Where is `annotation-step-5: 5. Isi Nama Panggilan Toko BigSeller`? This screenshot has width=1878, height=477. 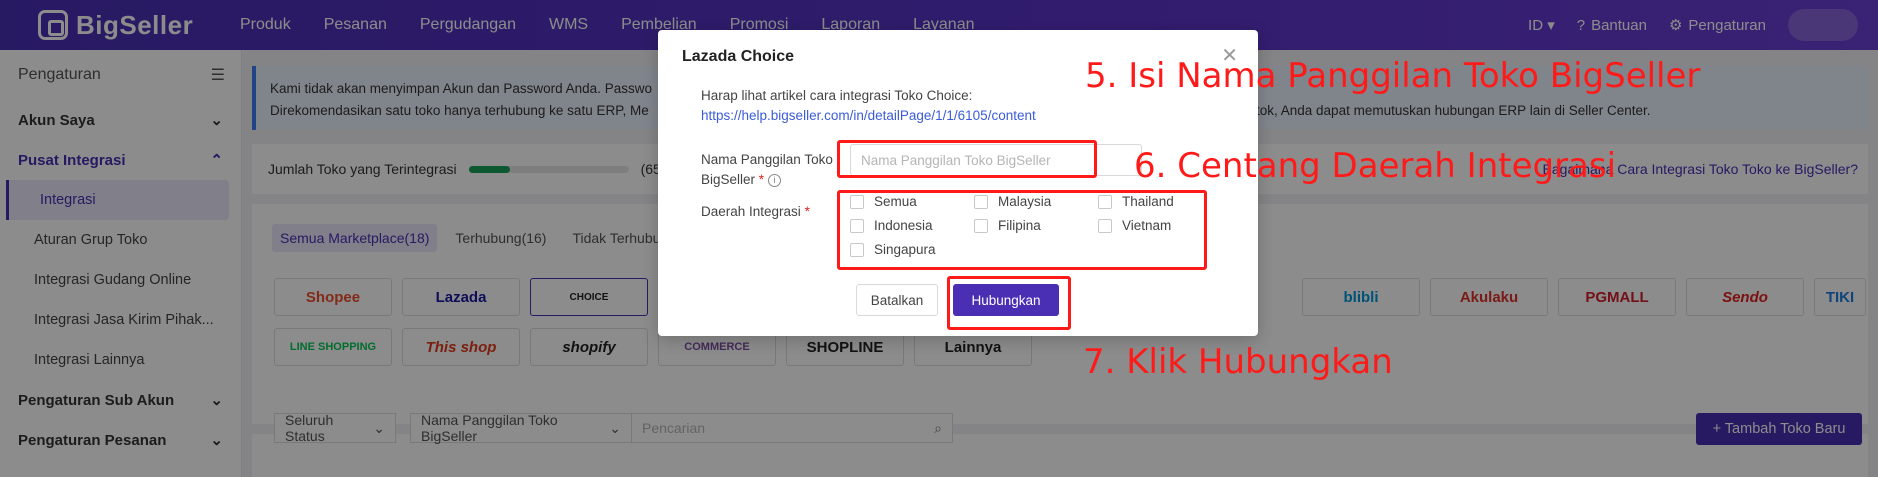 annotation-step-5: 5. Isi Nama Panggilan Toko BigSeller is located at coordinates (1393, 76).